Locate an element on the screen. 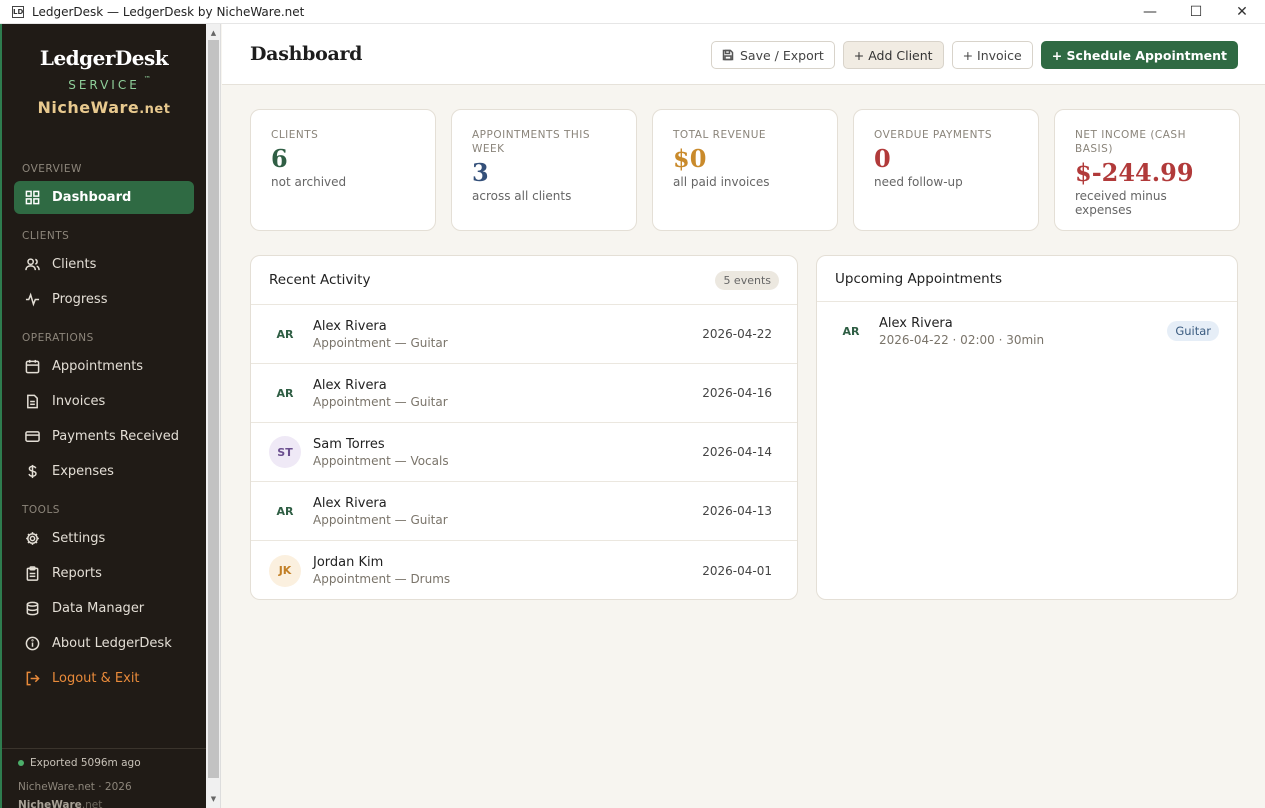  scrollbar-thumb is located at coordinates (213, 409).